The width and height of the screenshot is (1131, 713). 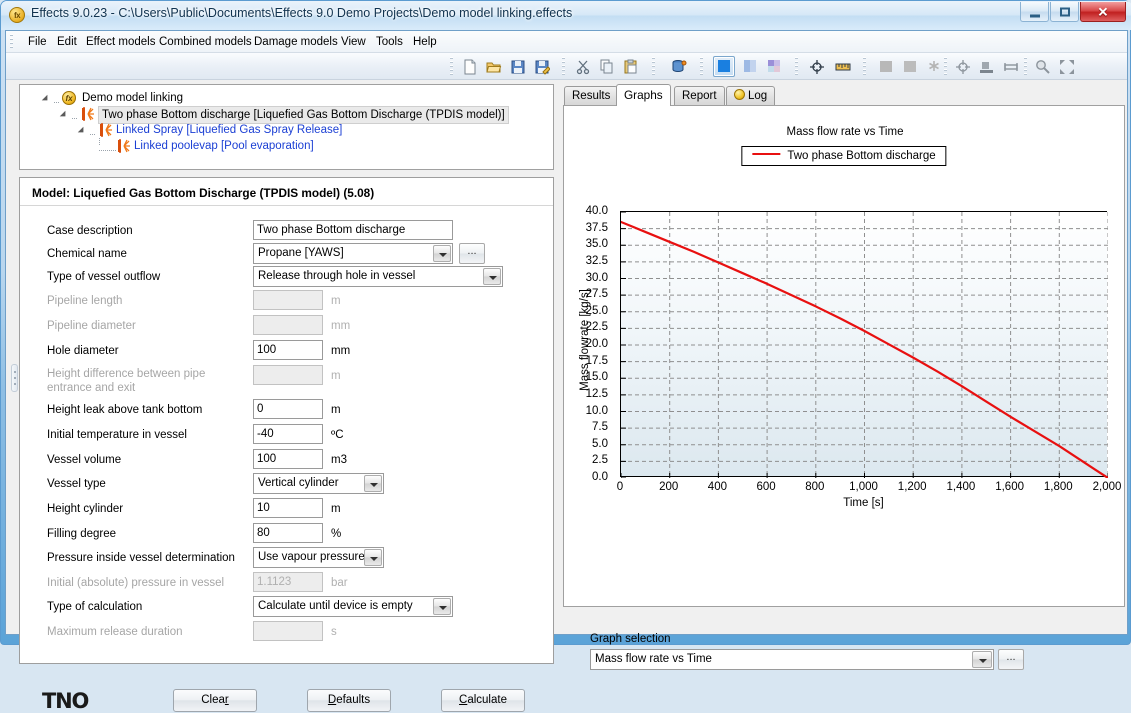 I want to click on menu-combined-models: Combined models, so click(x=205, y=42).